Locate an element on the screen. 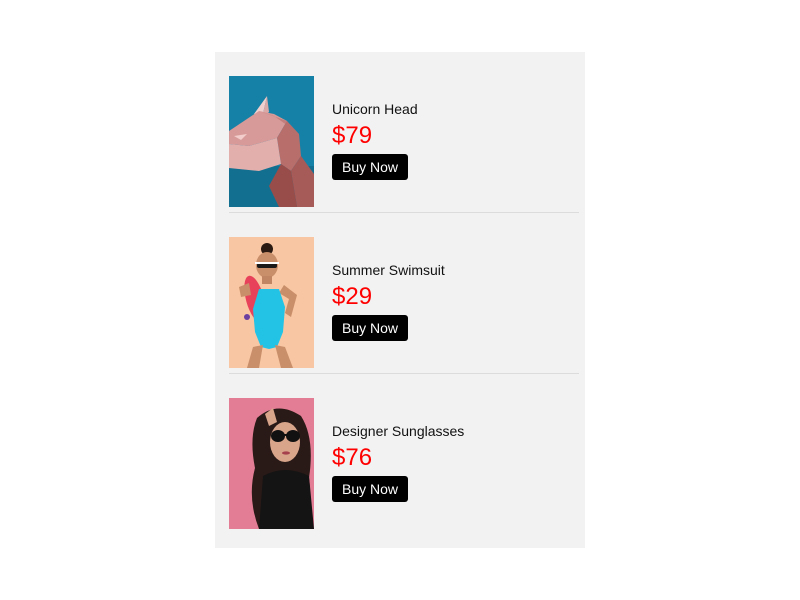 This screenshot has width=800, height=600. product-item: Designer Sunglasses $76 Buy Now is located at coordinates (404, 454).